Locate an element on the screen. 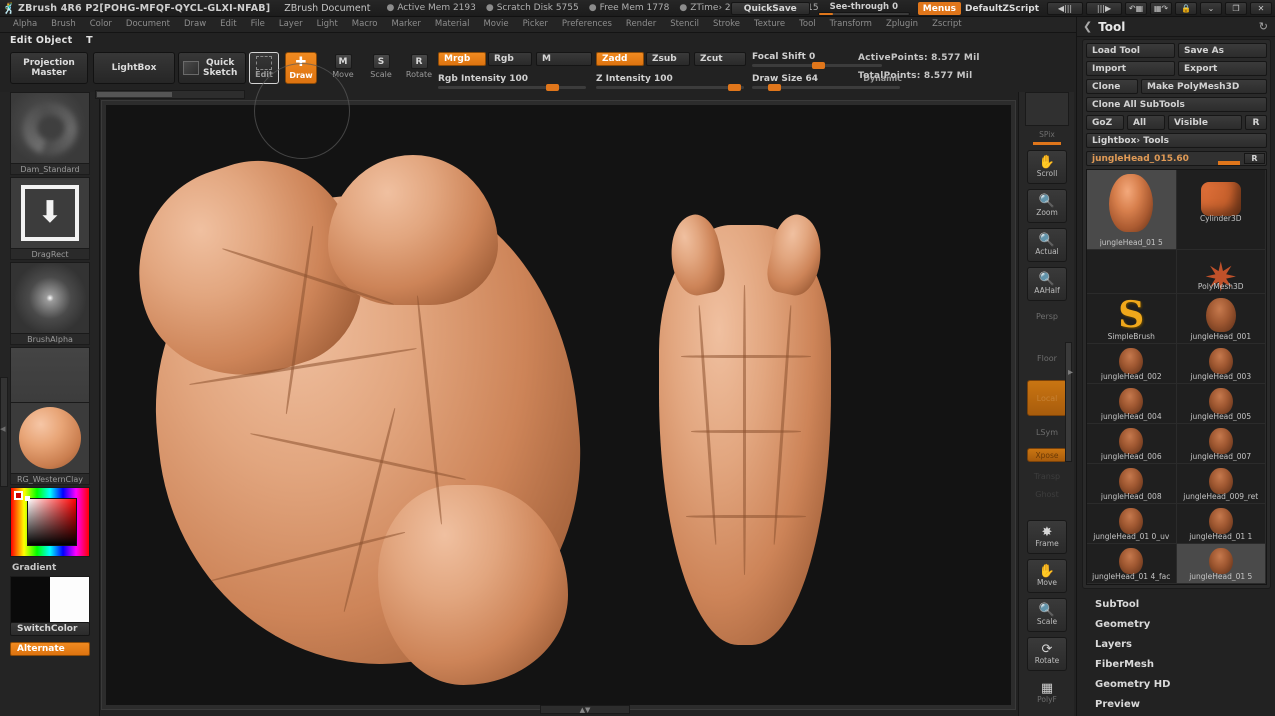  left-sidebar-collapse-icon: ◂ is located at coordinates (3, 428).